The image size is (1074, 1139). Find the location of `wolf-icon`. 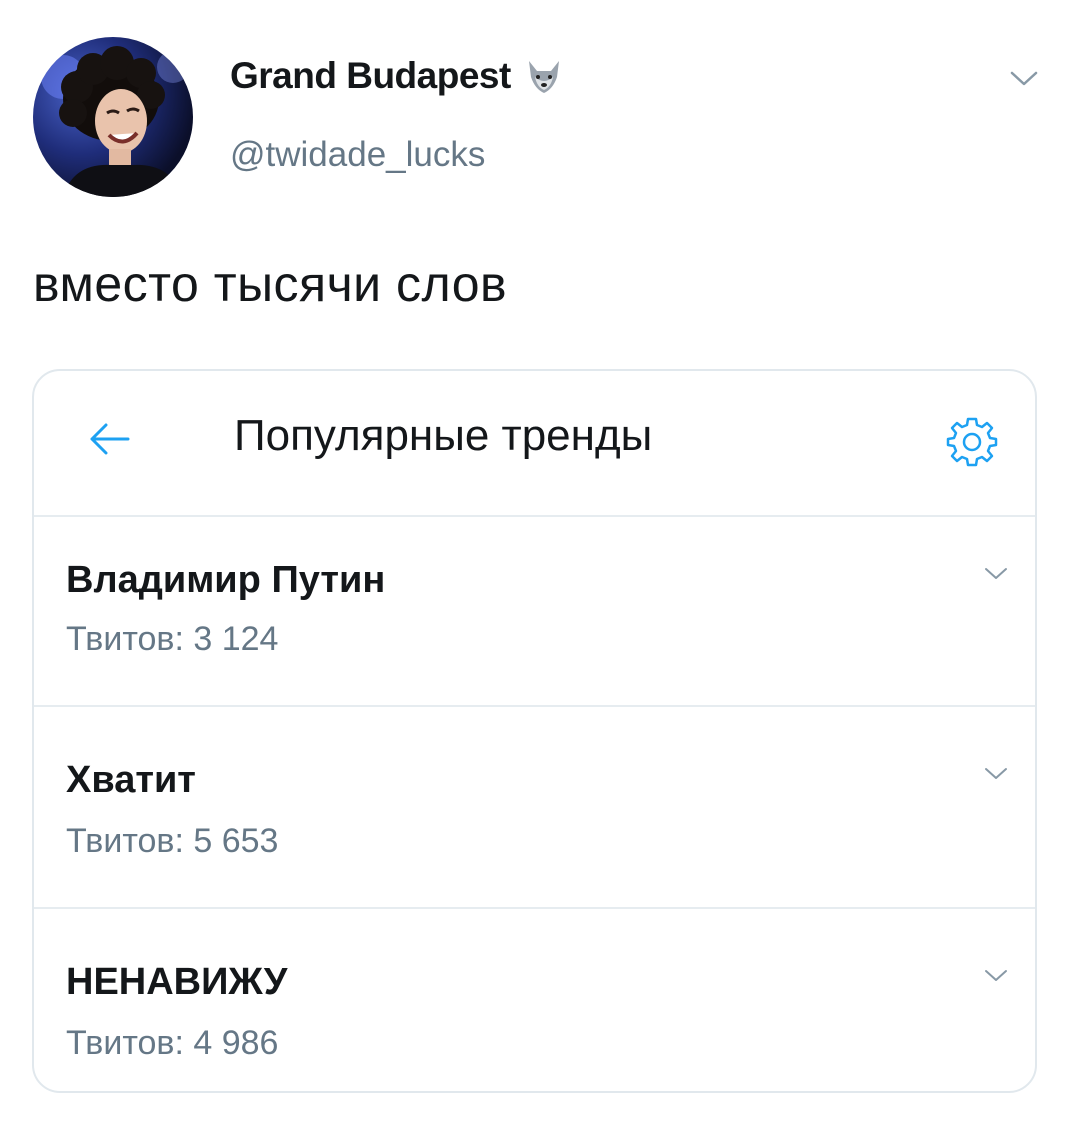

wolf-icon is located at coordinates (544, 76).